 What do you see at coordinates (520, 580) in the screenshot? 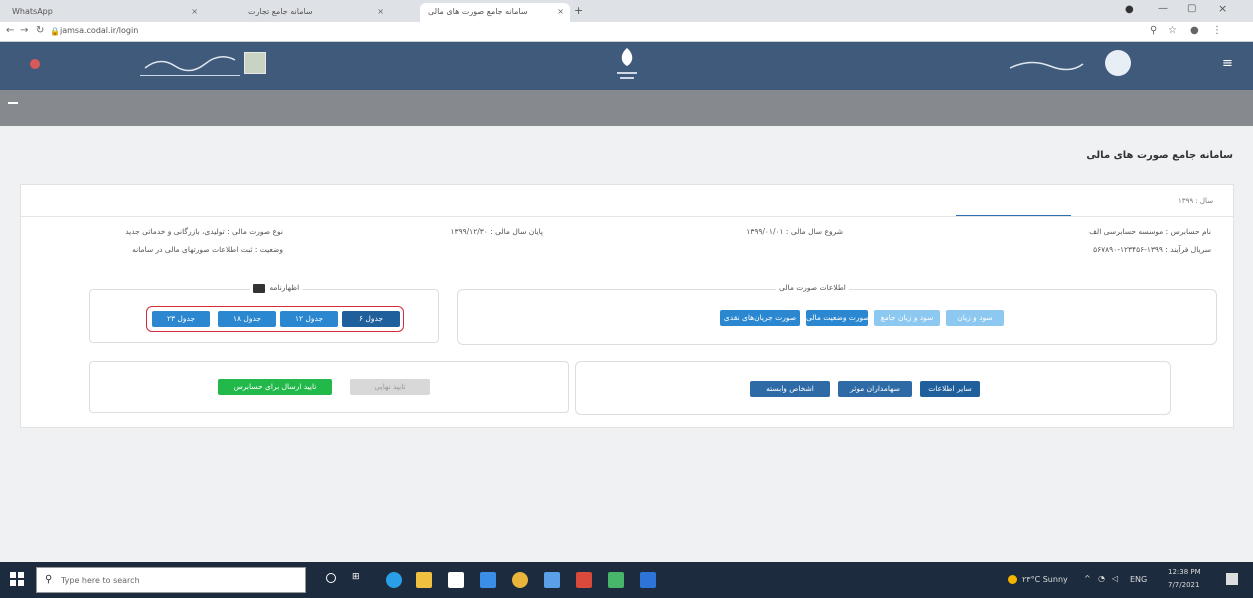
I see `chrome-icon` at bounding box center [520, 580].